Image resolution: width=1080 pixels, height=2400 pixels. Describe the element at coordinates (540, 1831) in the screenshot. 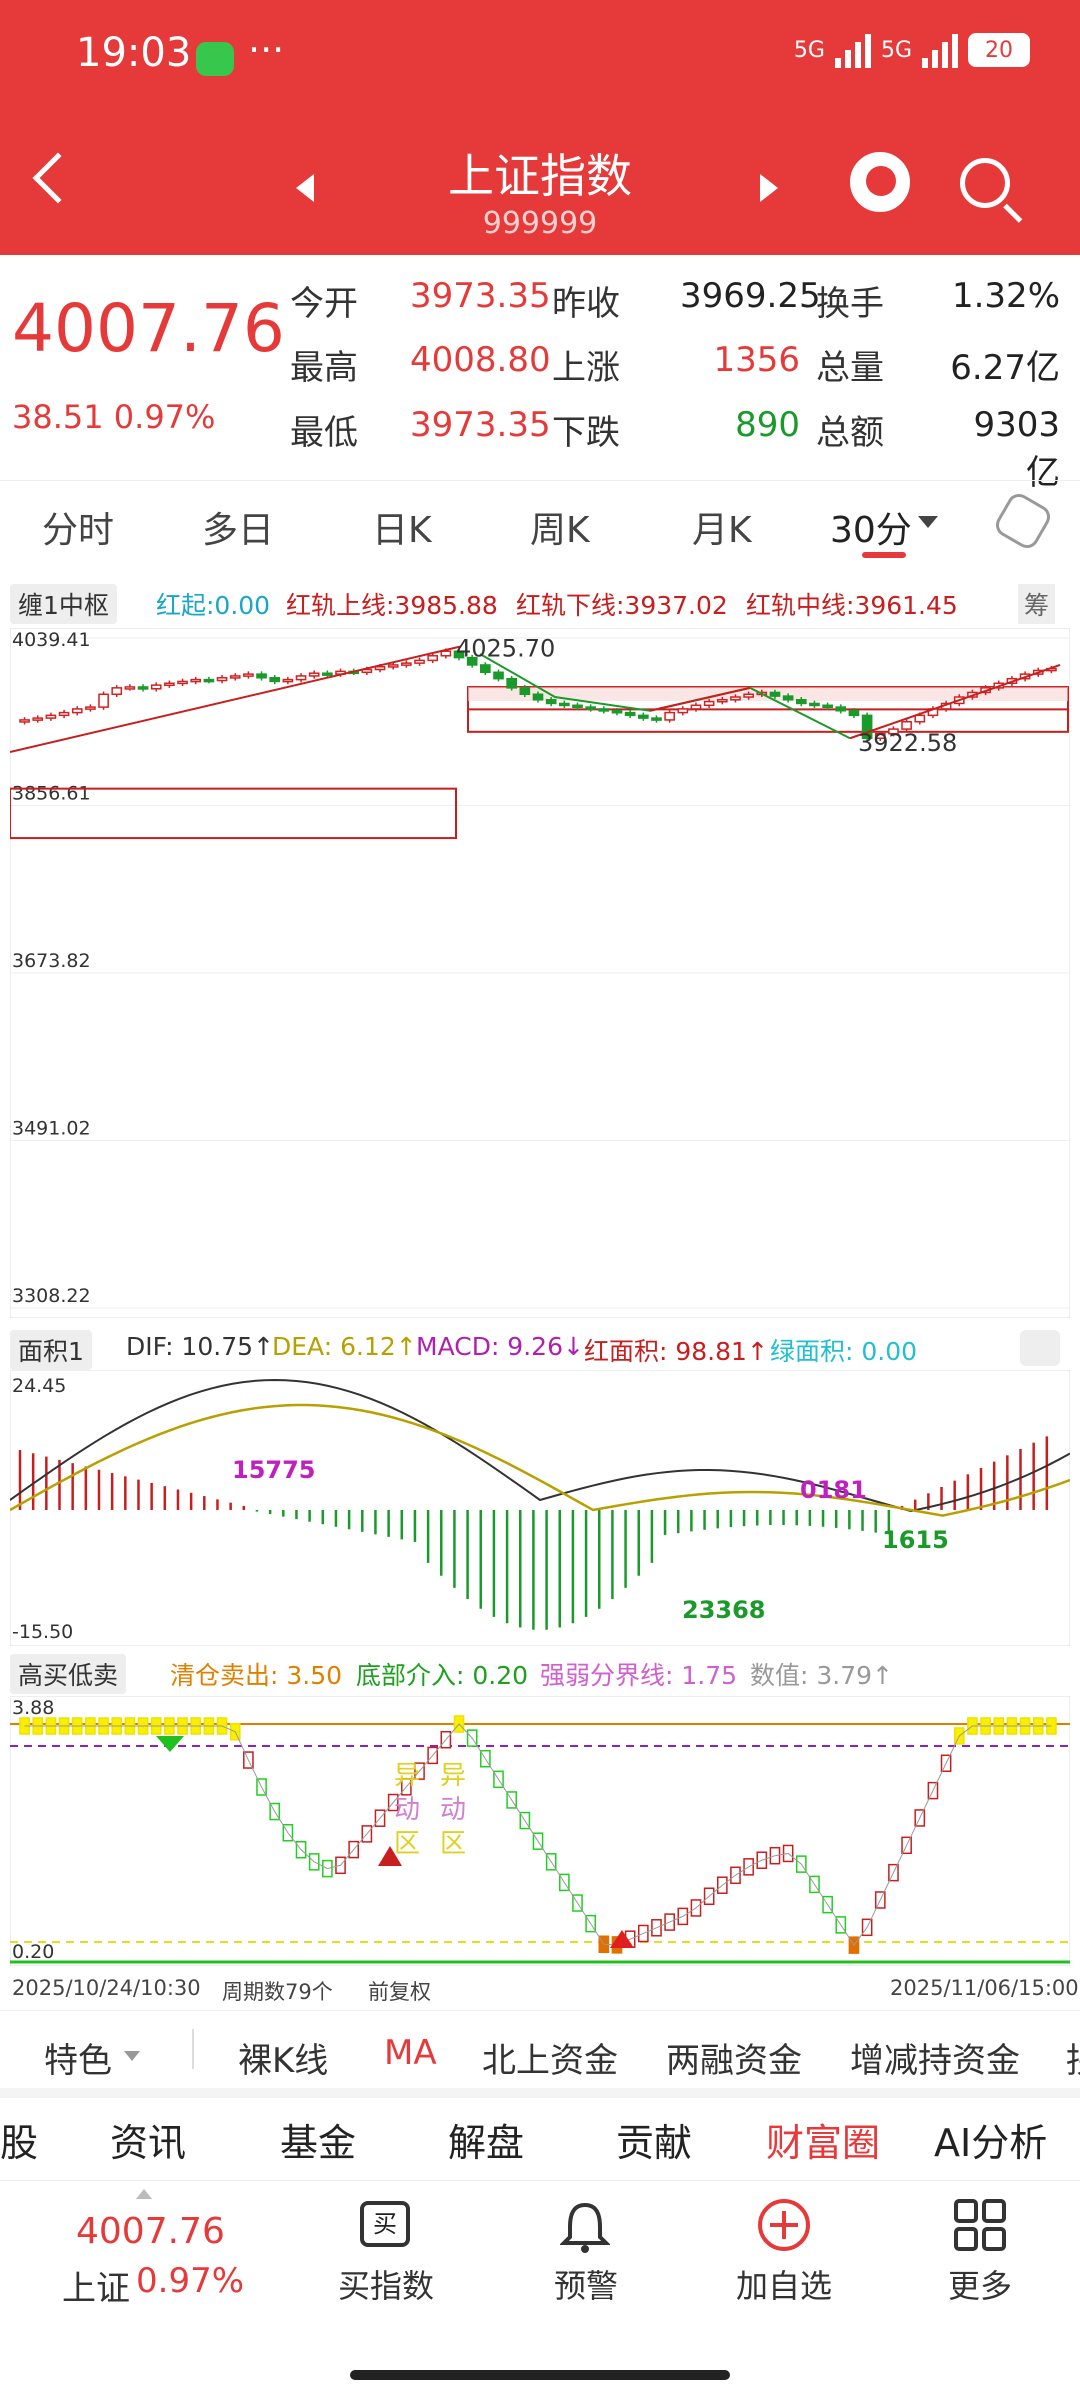

I see `buysell-chart: 3.88 0.20 异 异动 动区区` at that location.